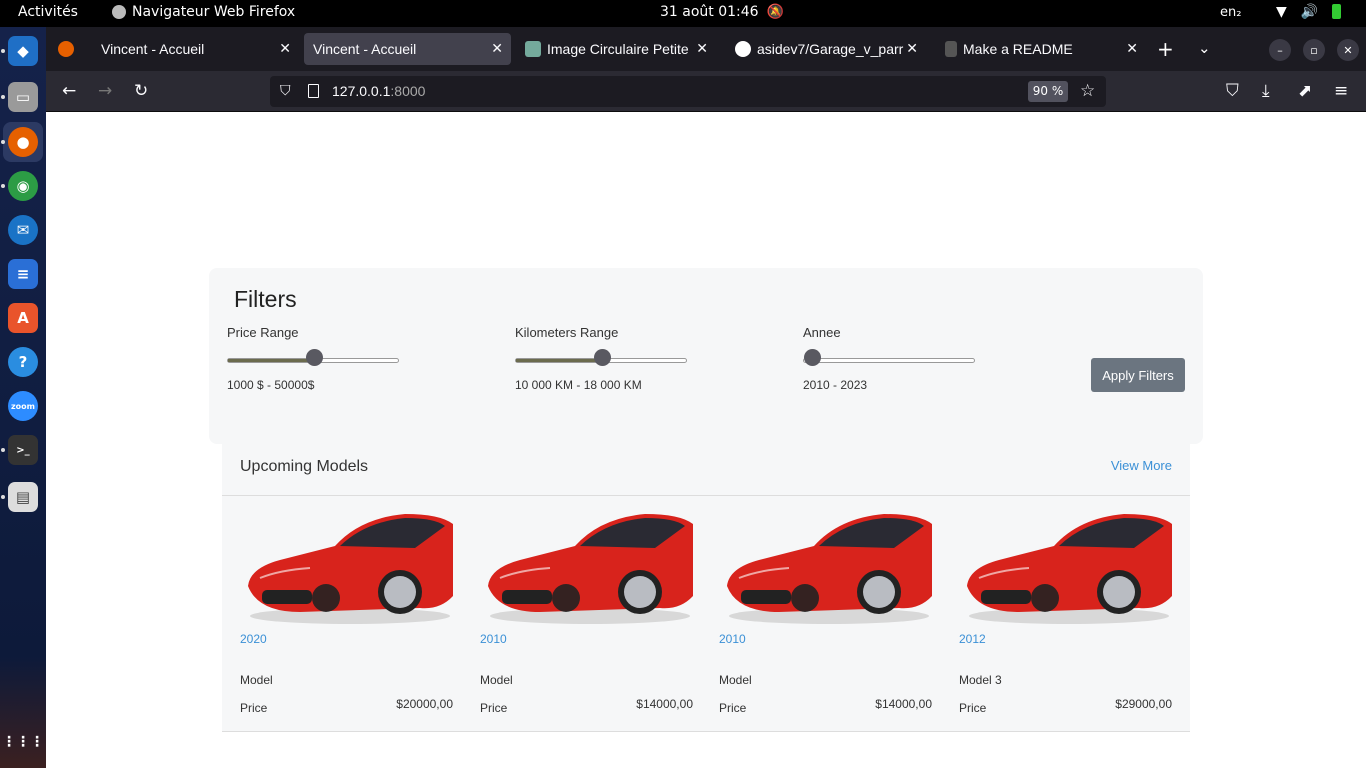 The height and width of the screenshot is (768, 1366). Describe the element at coordinates (23, 230) in the screenshot. I see `thunderbird-icon: ✉` at that location.